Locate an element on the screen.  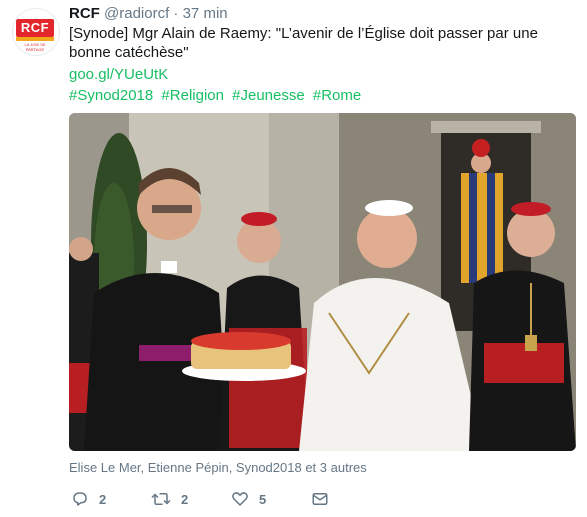
tweet-header: RCF @radiorcf · 37 min is located at coordinates (148, 14).